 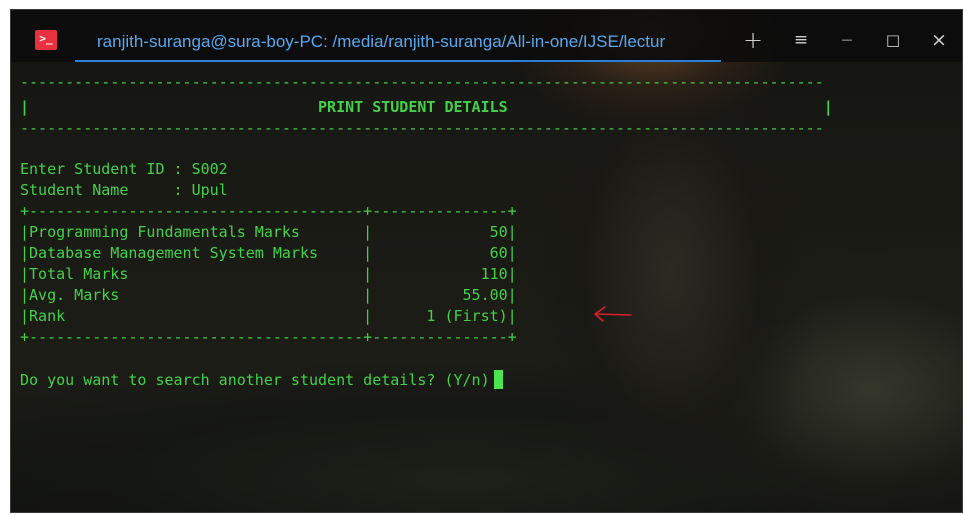 I want to click on maximize-button: □, so click(x=893, y=40).